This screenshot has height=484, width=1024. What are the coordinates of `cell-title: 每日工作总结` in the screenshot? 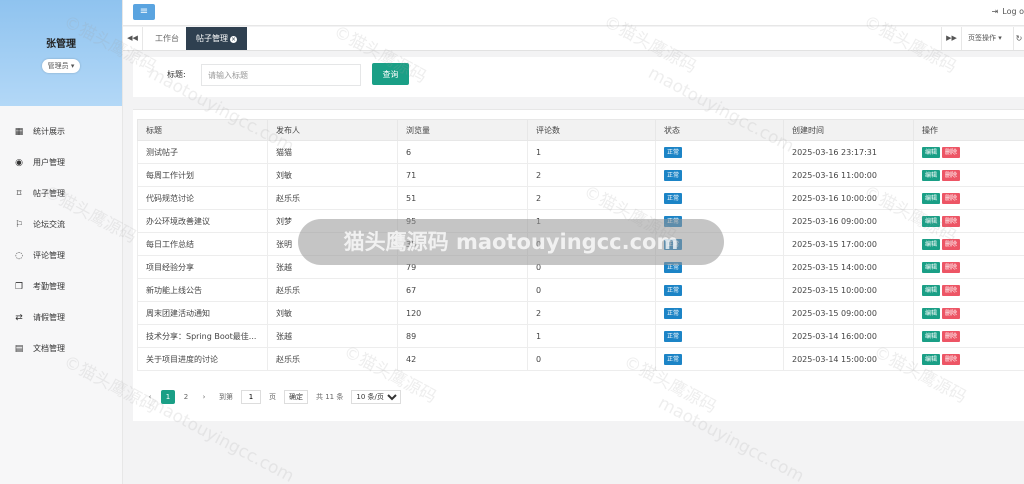 It's located at (202, 244).